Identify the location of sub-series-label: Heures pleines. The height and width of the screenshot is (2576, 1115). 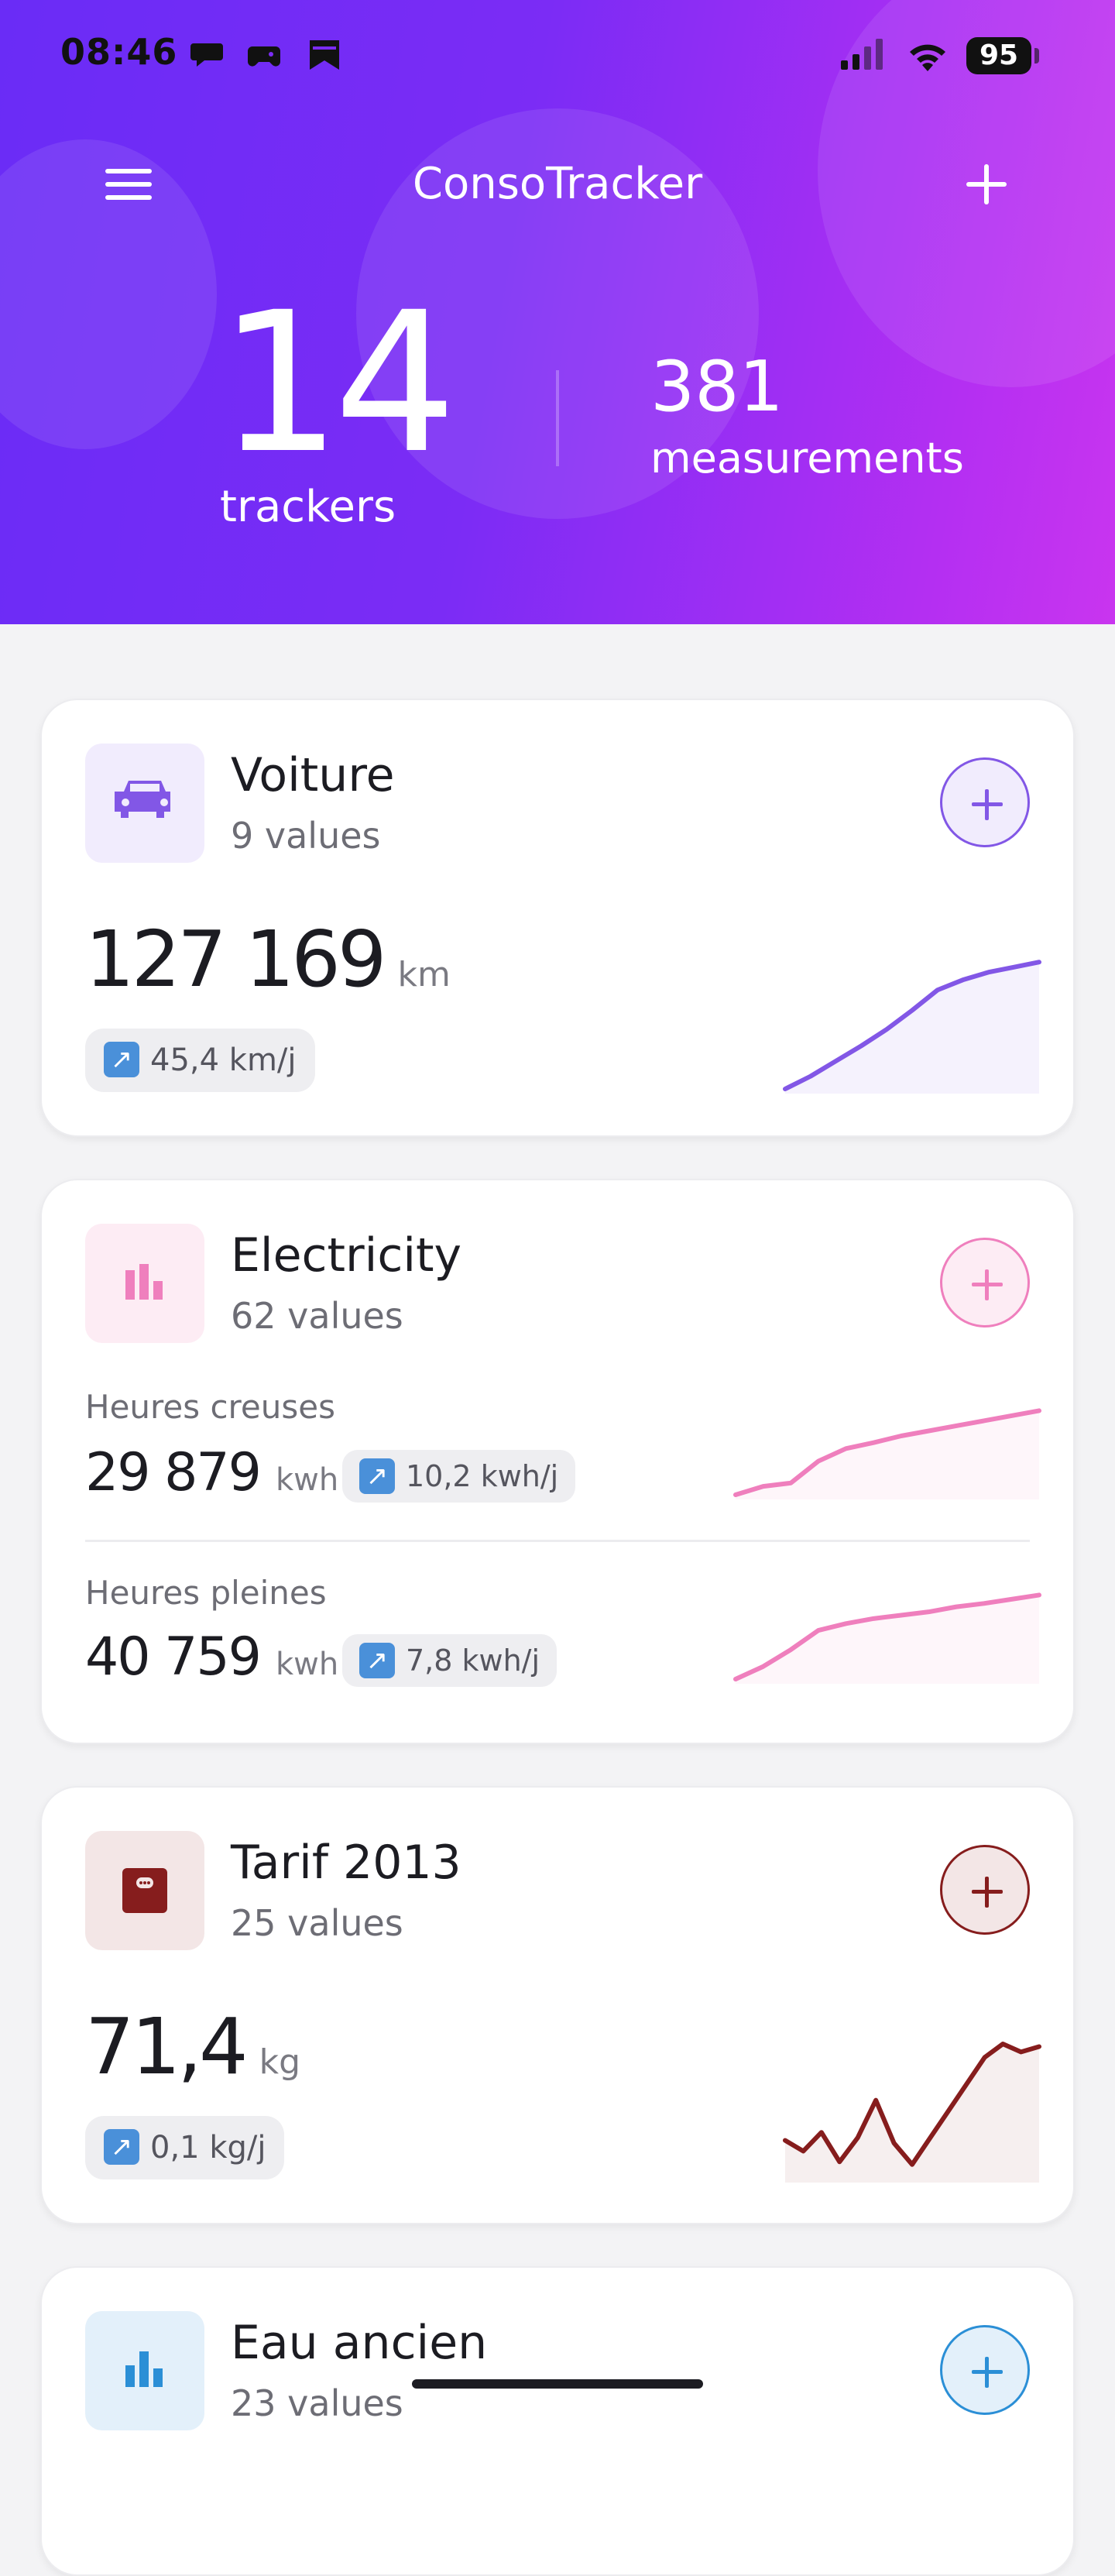
(206, 1593).